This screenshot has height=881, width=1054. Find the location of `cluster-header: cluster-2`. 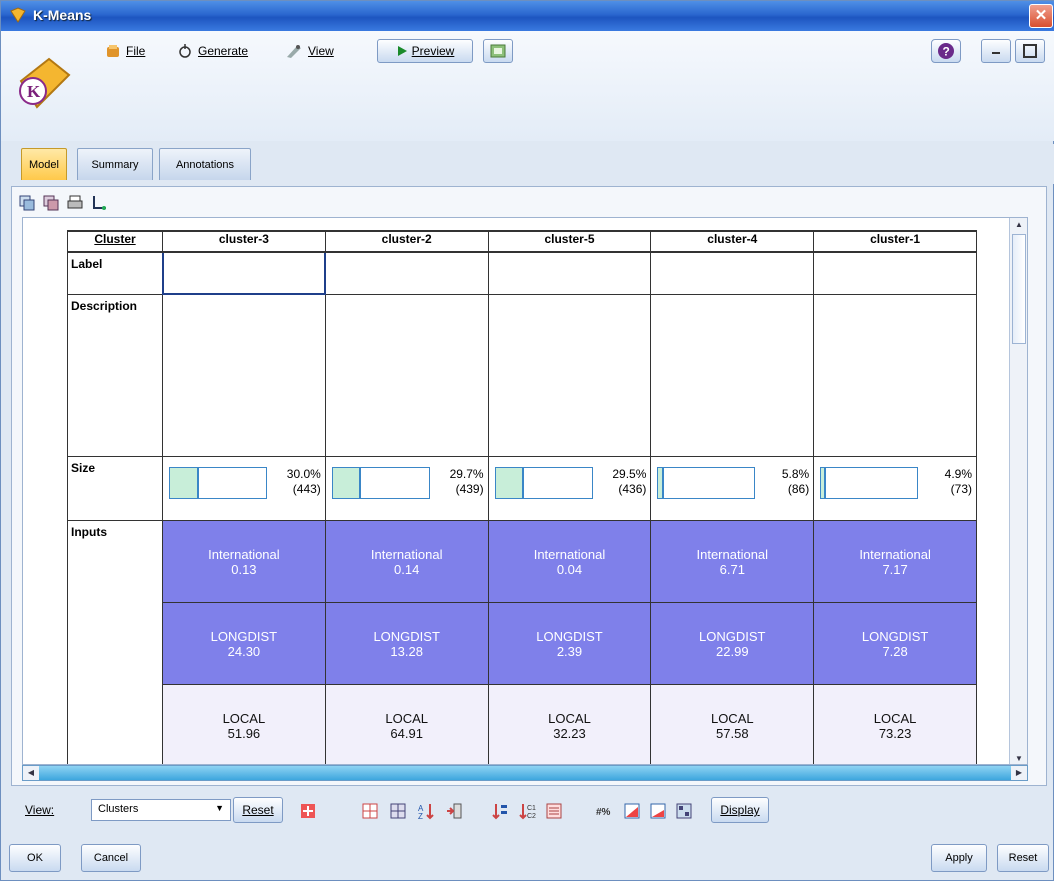

cluster-header: cluster-2 is located at coordinates (406, 241).